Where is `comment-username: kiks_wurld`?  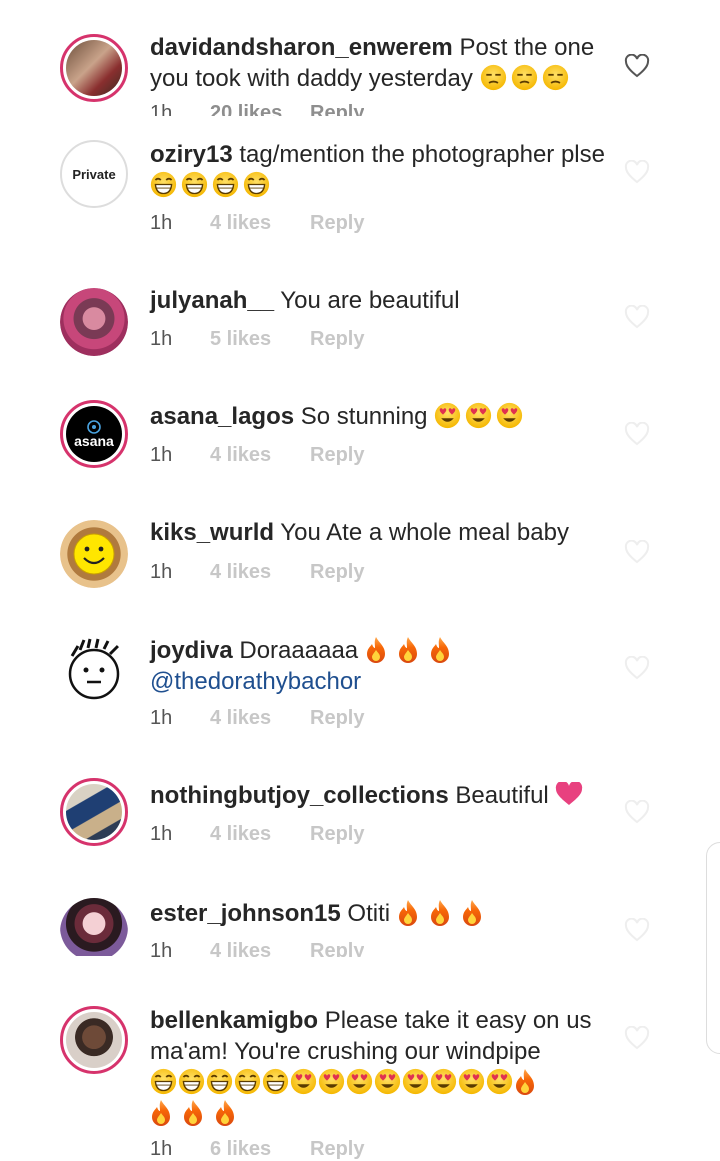 comment-username: kiks_wurld is located at coordinates (212, 532).